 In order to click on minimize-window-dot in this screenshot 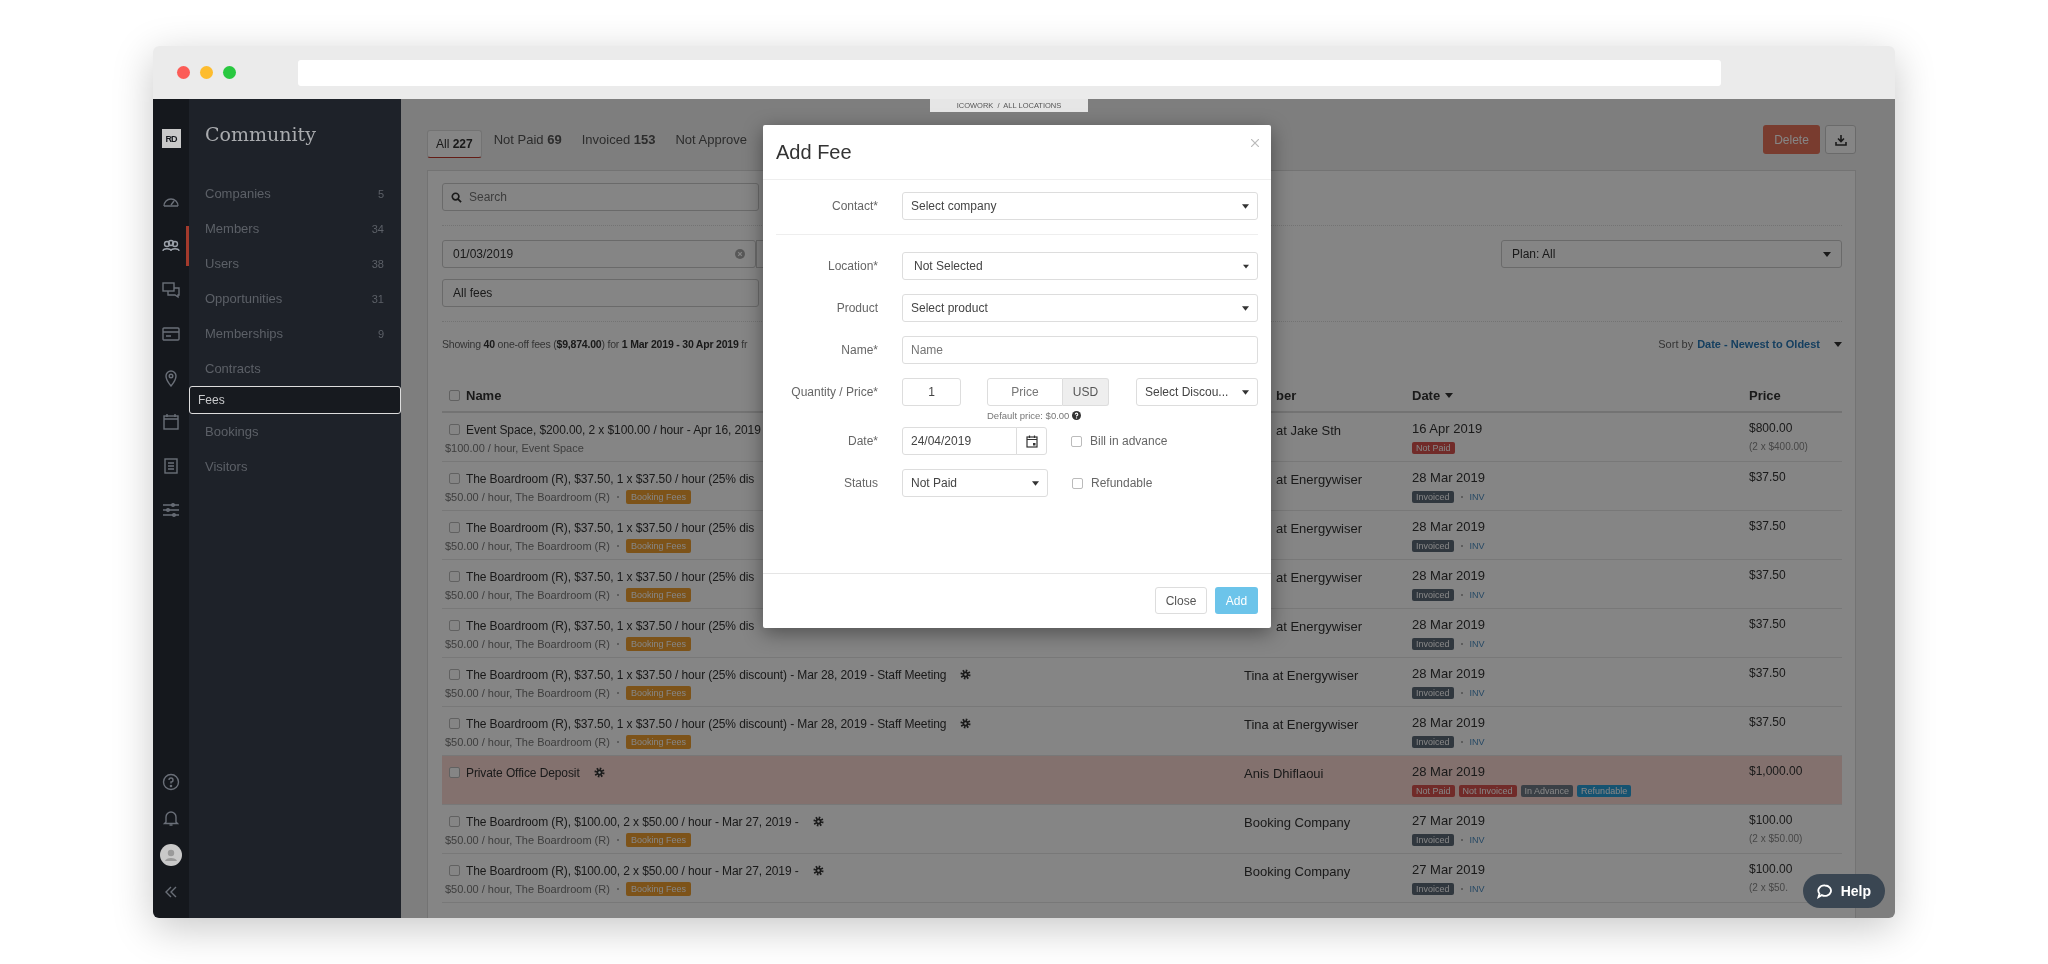, I will do `click(206, 72)`.